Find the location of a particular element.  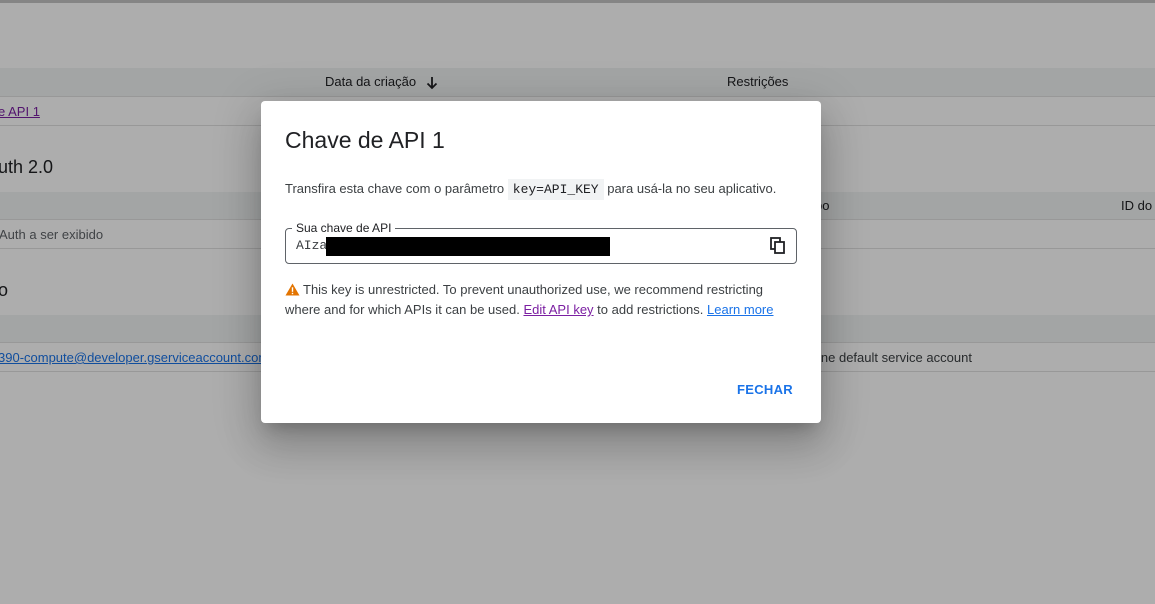

api-key-field: Sua chave de API AIza is located at coordinates (541, 242).